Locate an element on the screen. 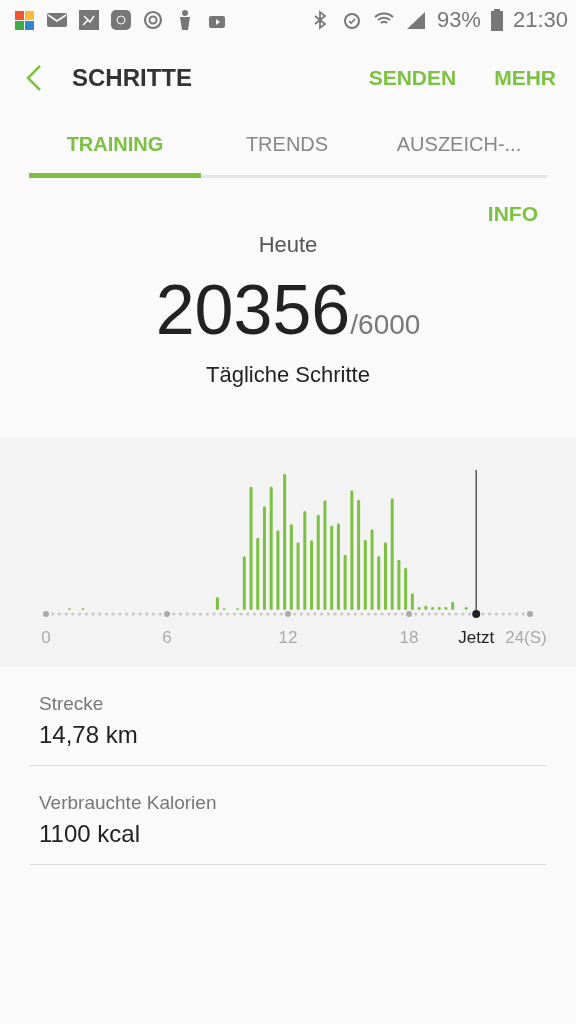 The width and height of the screenshot is (576, 1024). header-action: SENDEN is located at coordinates (412, 78).